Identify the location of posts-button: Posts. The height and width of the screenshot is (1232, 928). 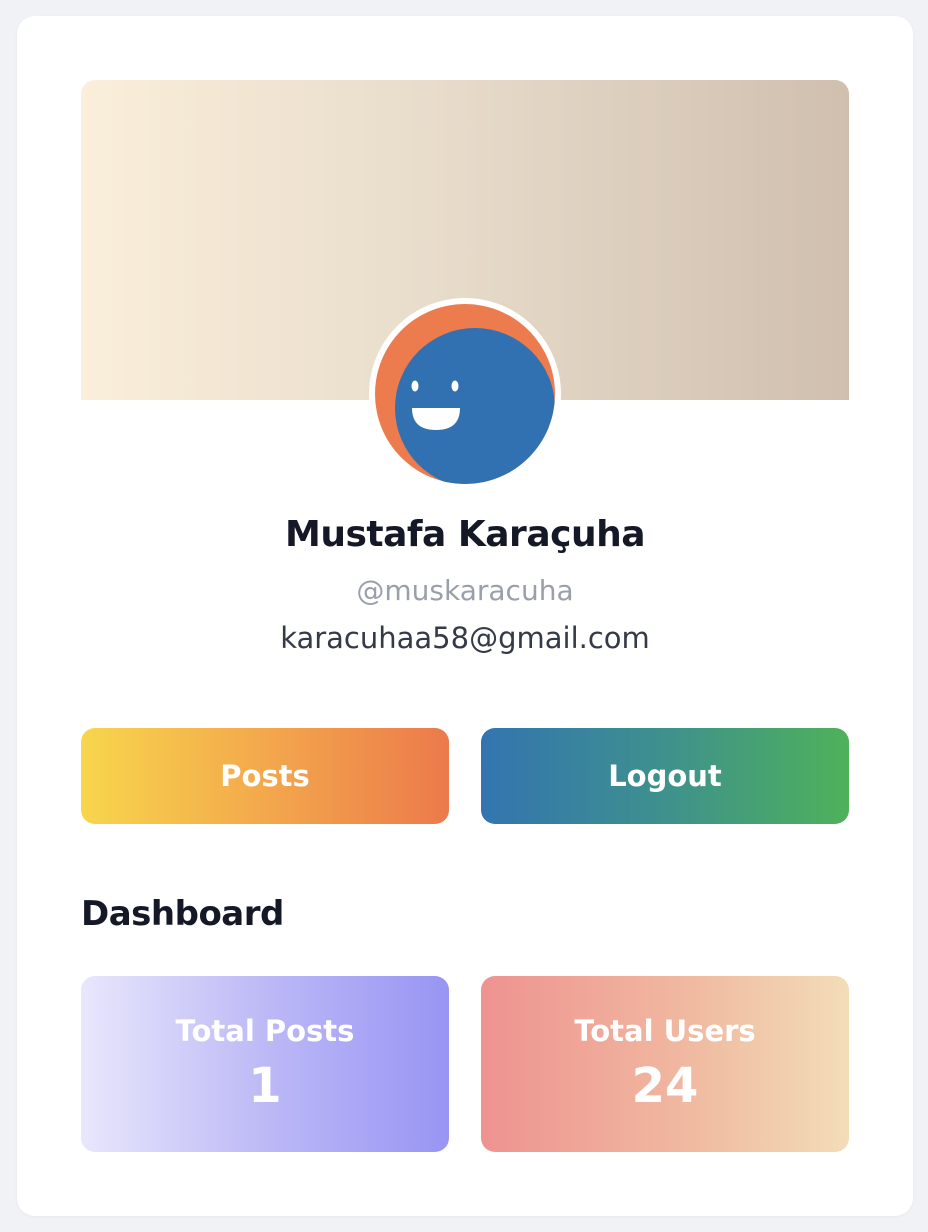
(265, 776).